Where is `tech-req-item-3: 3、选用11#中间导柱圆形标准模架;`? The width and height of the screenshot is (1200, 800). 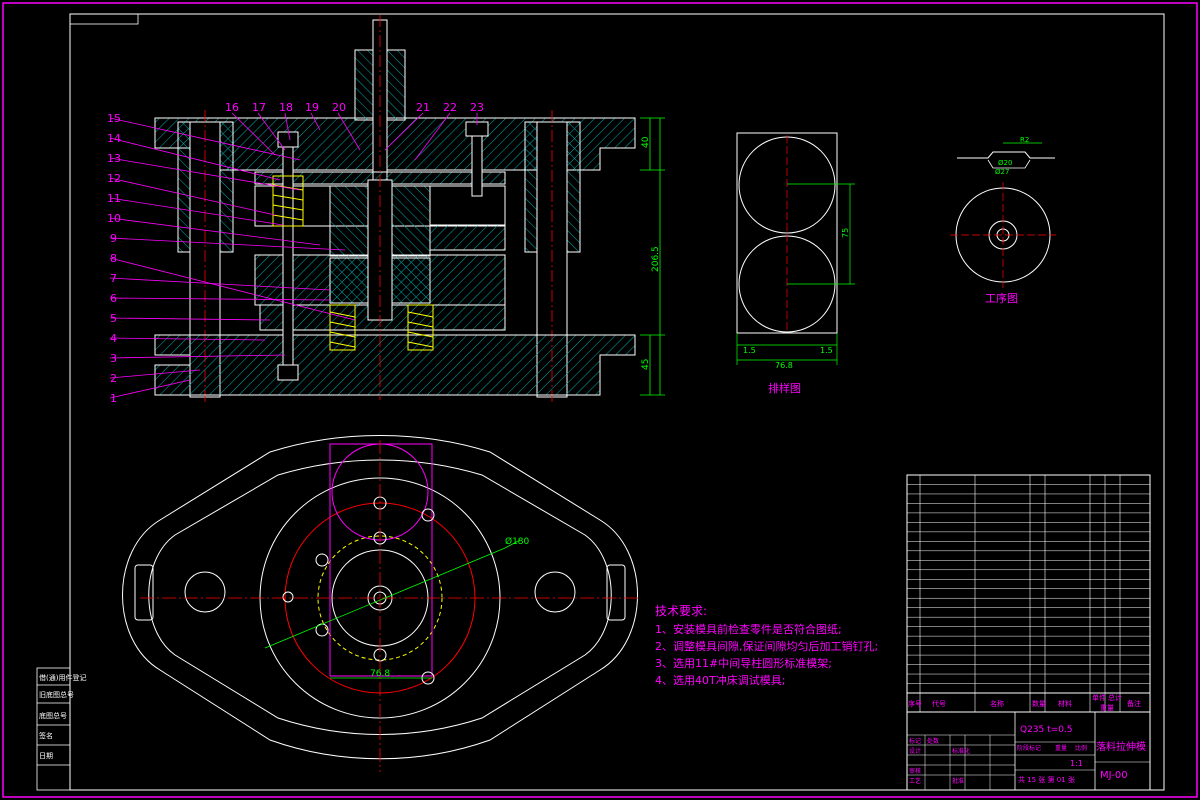
tech-req-item-3: 3、选用11#中间导柱圆形标准模架; is located at coordinates (743, 663).